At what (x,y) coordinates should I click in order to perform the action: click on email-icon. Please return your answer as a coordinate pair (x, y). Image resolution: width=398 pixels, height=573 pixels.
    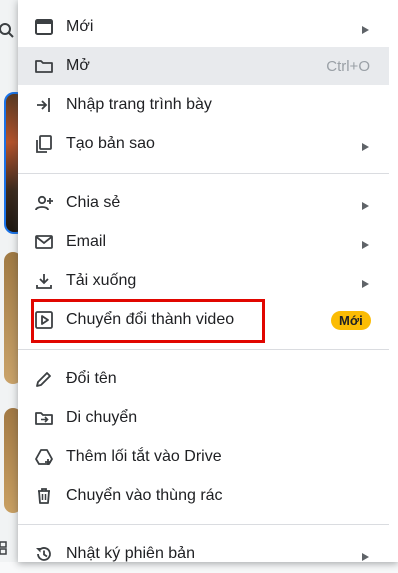
    Looking at the image, I should click on (44, 242).